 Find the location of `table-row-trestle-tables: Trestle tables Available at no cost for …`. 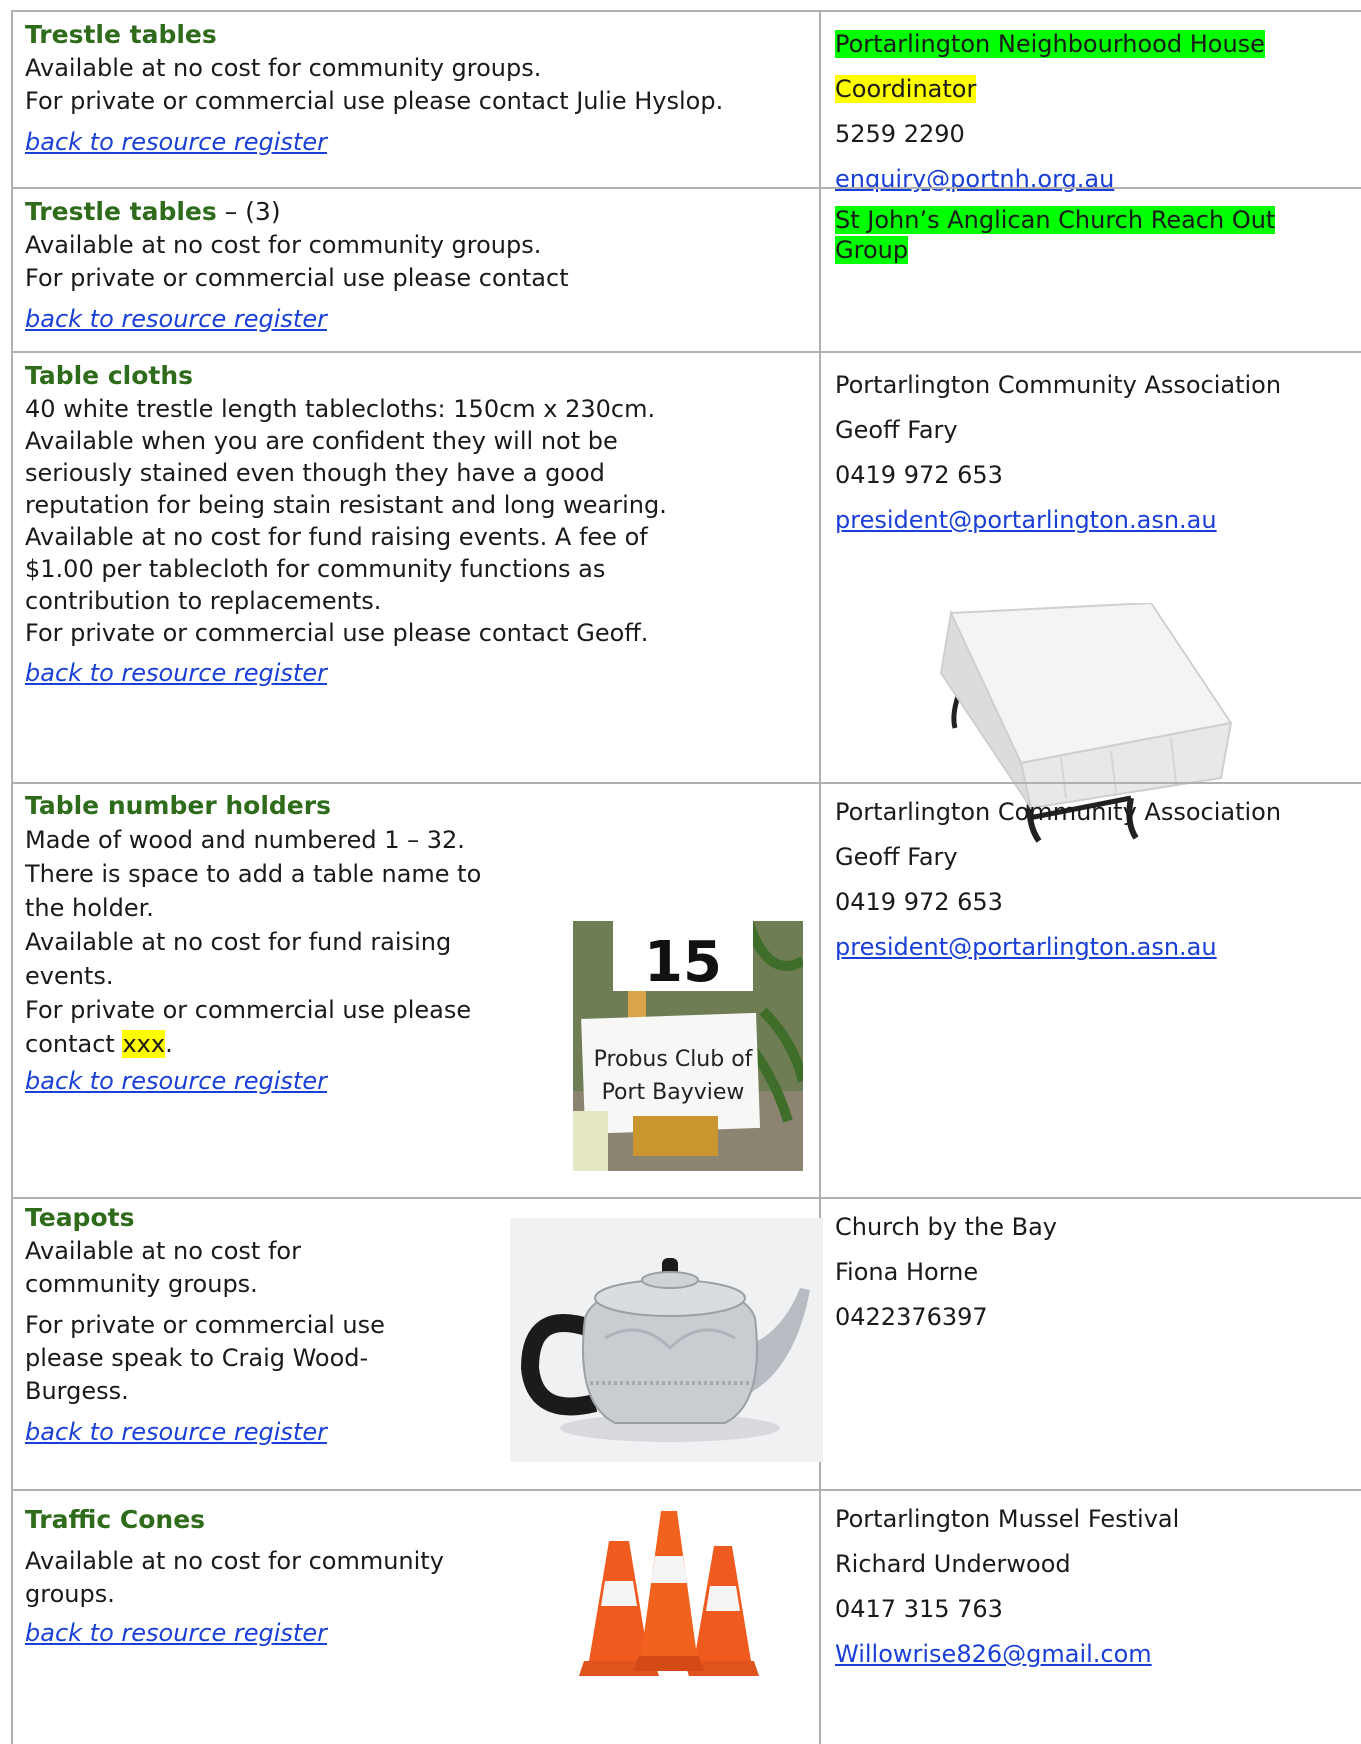

table-row-trestle-tables: Trestle tables Available at no cost for … is located at coordinates (686, 101).